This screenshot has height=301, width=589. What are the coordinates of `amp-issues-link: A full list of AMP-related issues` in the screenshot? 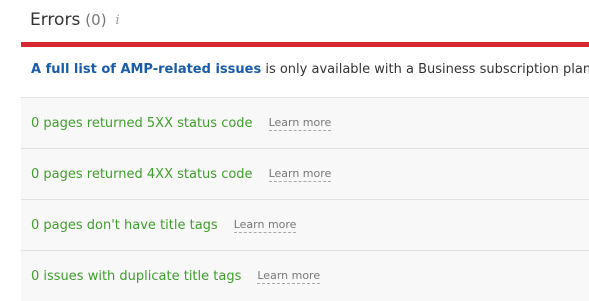 It's located at (146, 69).